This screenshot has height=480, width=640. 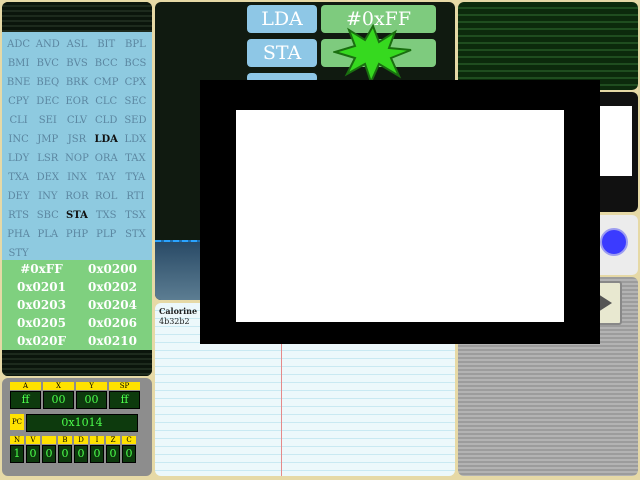 What do you see at coordinates (76, 158) in the screenshot?
I see `opcode-item: NOP` at bounding box center [76, 158].